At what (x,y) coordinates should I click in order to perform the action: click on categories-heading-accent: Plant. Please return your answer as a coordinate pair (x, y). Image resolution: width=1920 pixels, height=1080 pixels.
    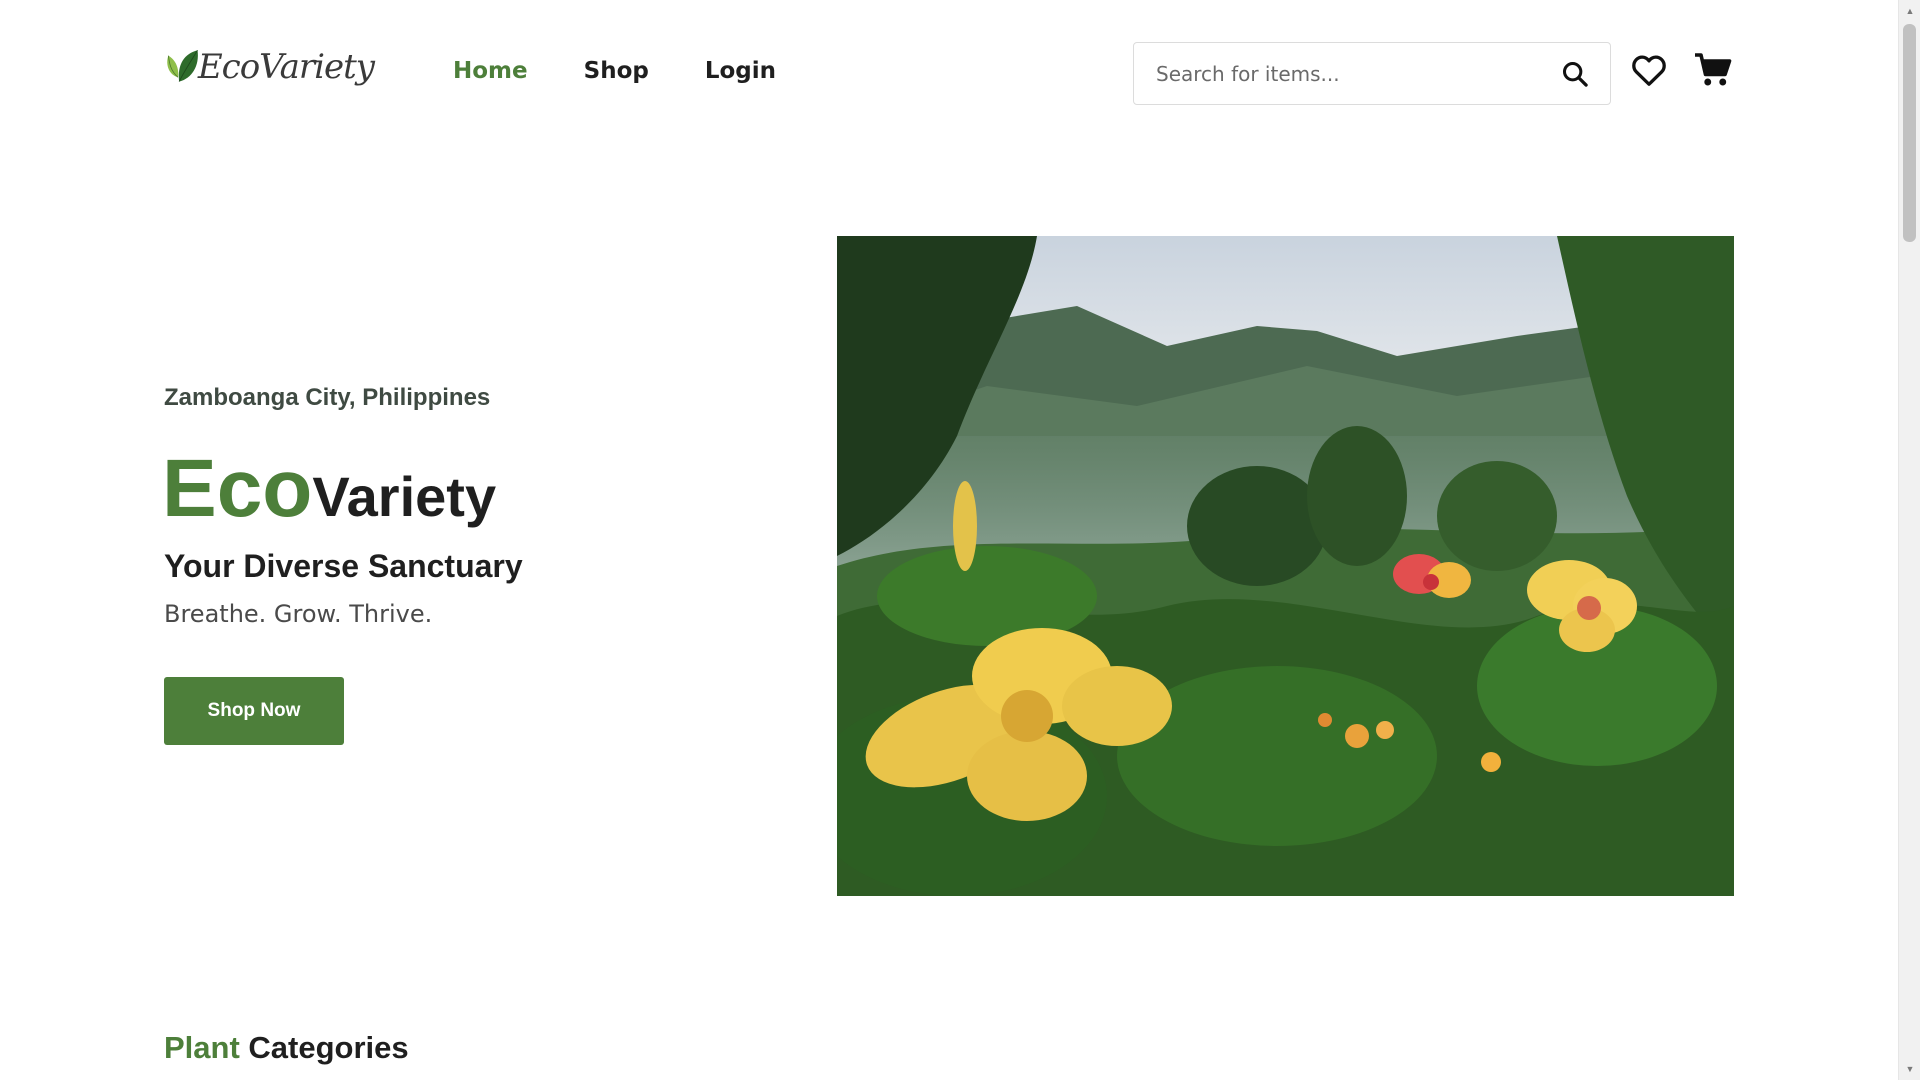
    Looking at the image, I should click on (202, 1047).